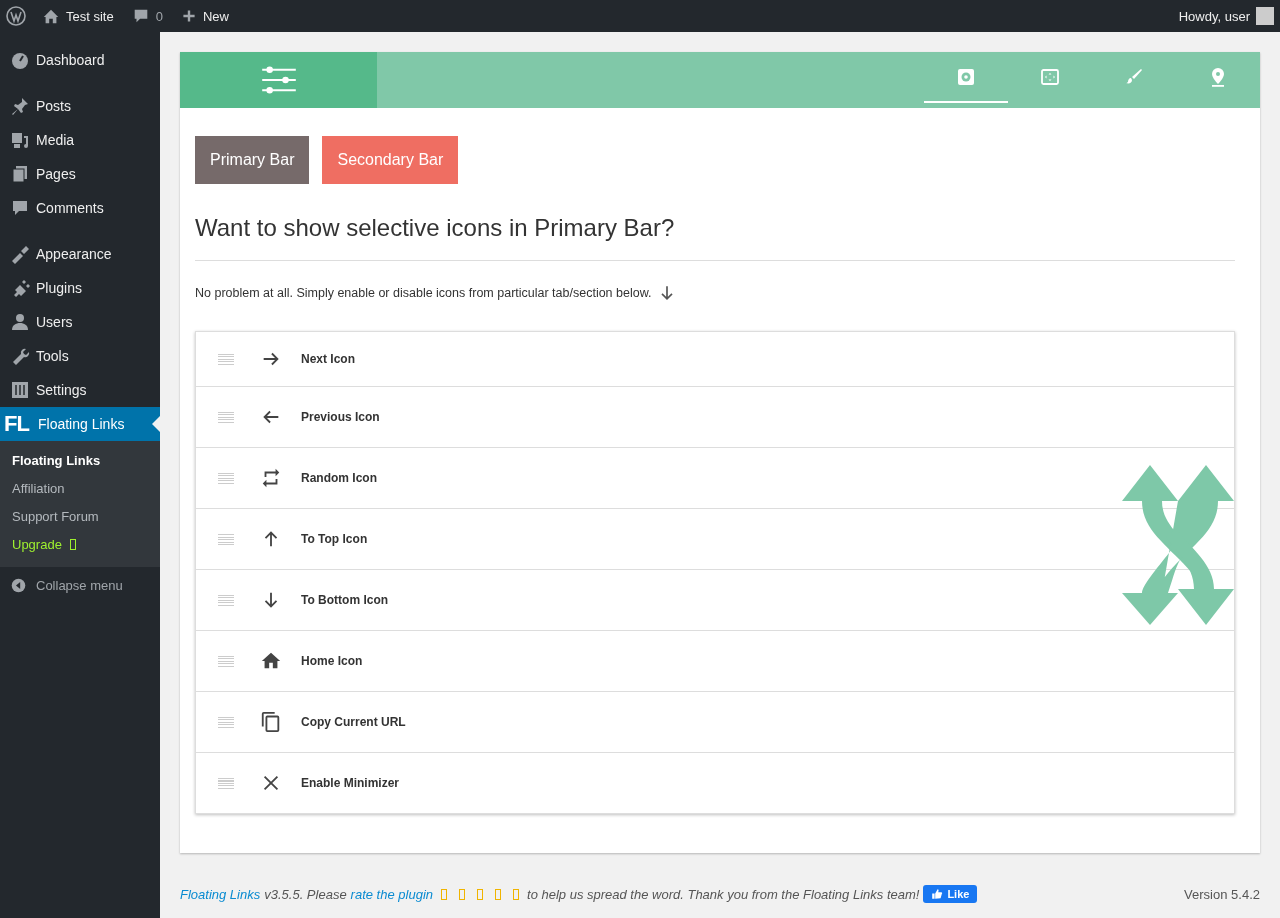  Describe the element at coordinates (80, 356) in the screenshot. I see `menu-item: Tools` at that location.